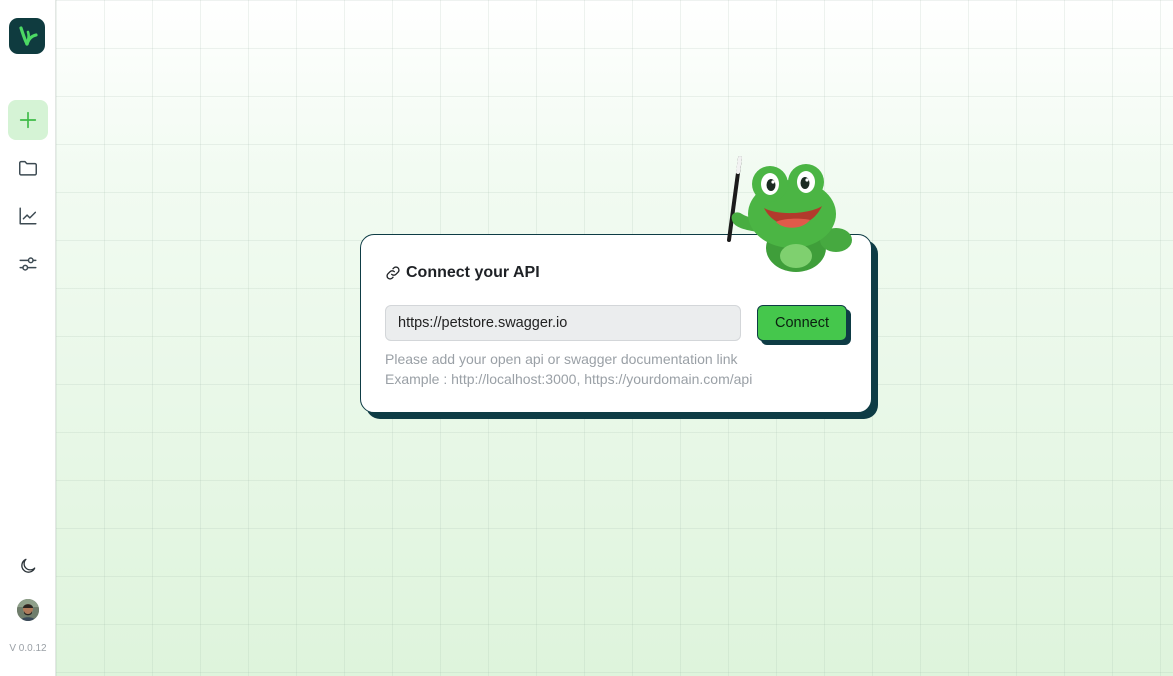 The width and height of the screenshot is (1173, 676). What do you see at coordinates (563, 323) in the screenshot?
I see `api-url-input` at bounding box center [563, 323].